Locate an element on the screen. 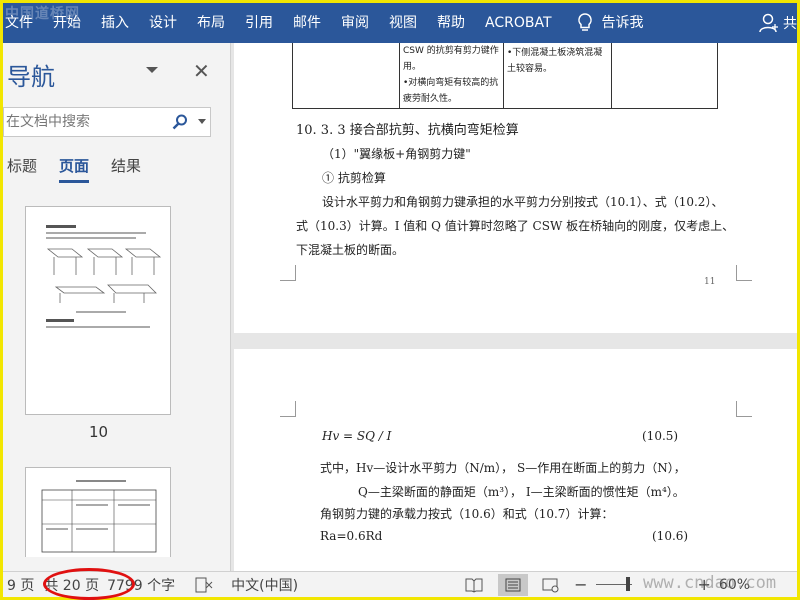 The image size is (800, 600). tab-review: 审阅 is located at coordinates (355, 23).